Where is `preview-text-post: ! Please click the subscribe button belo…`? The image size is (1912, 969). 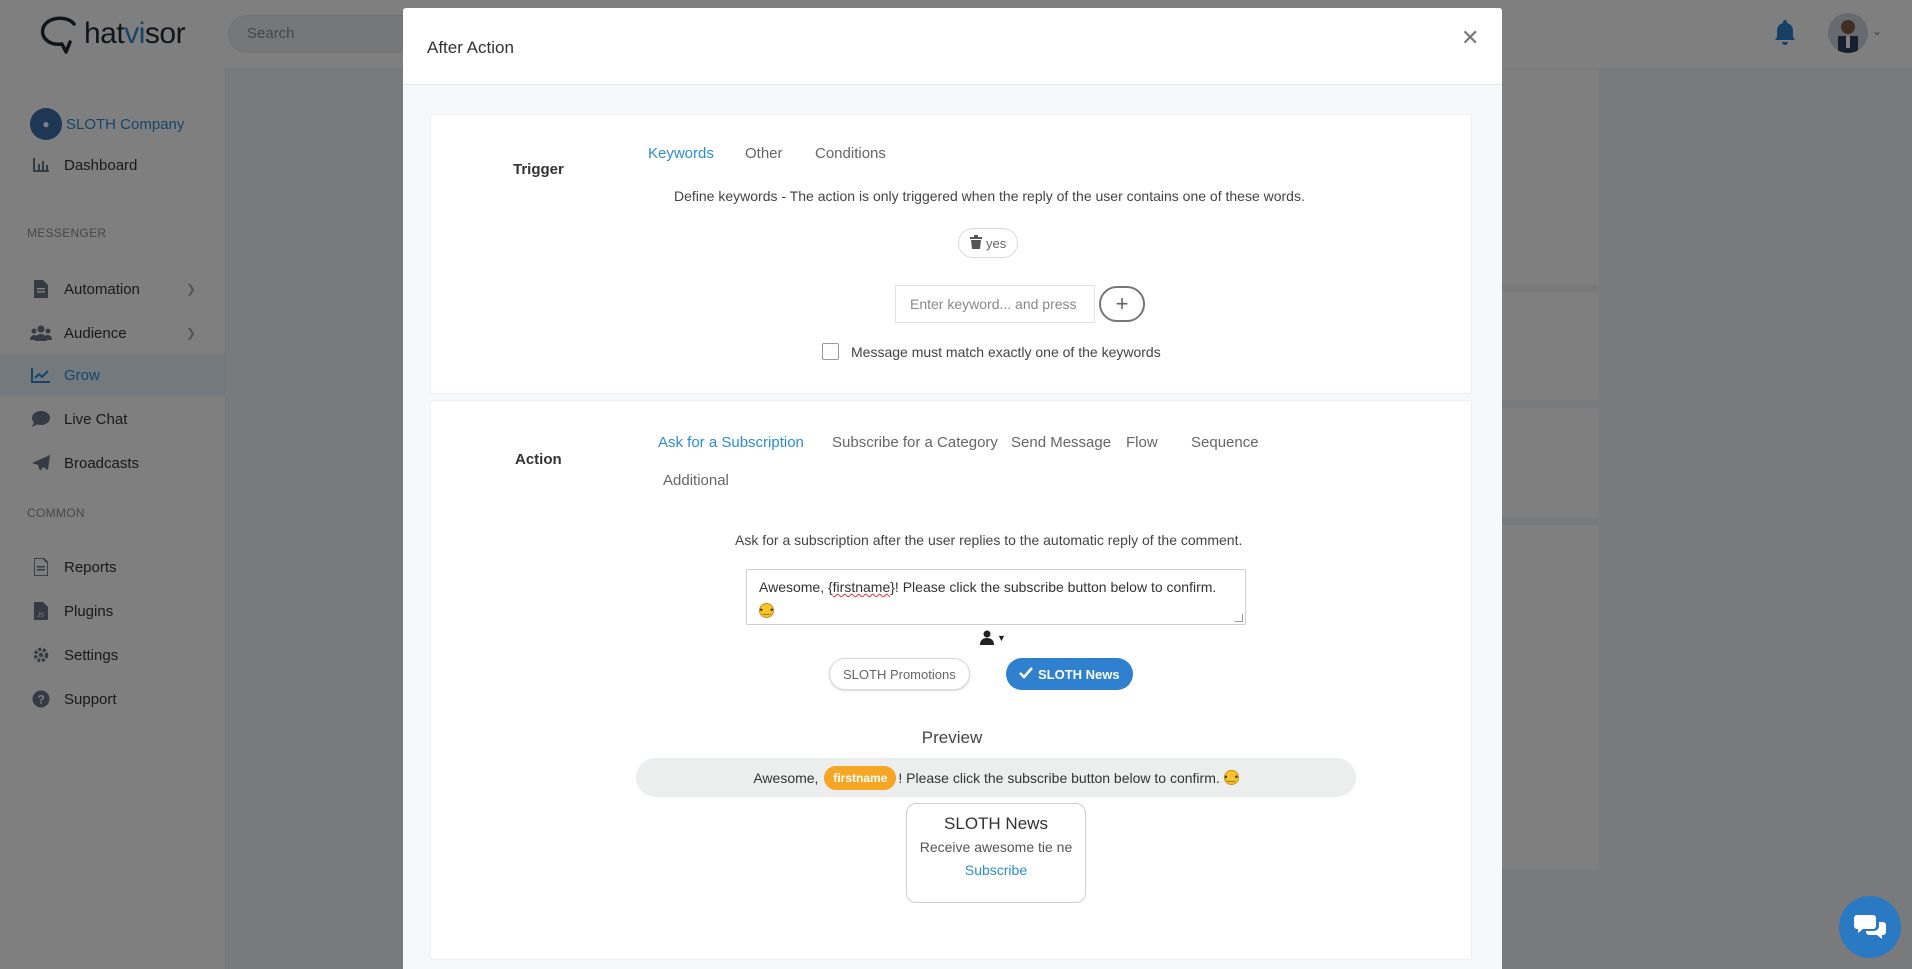
preview-text-post: ! Please click the subscribe button belo… is located at coordinates (1059, 777).